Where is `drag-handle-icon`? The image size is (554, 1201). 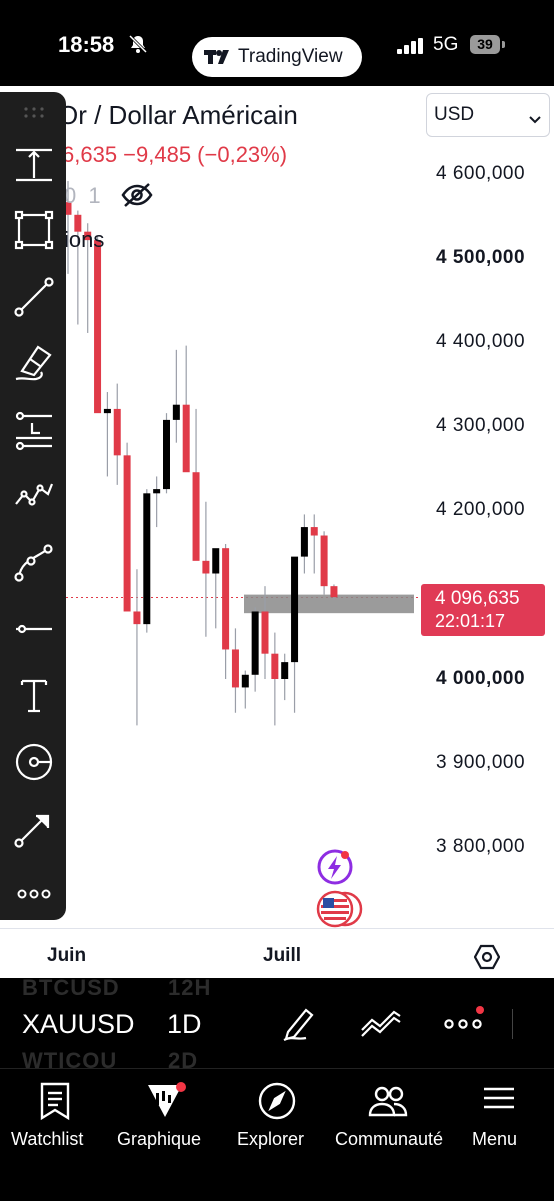
drag-handle-icon is located at coordinates (34, 113).